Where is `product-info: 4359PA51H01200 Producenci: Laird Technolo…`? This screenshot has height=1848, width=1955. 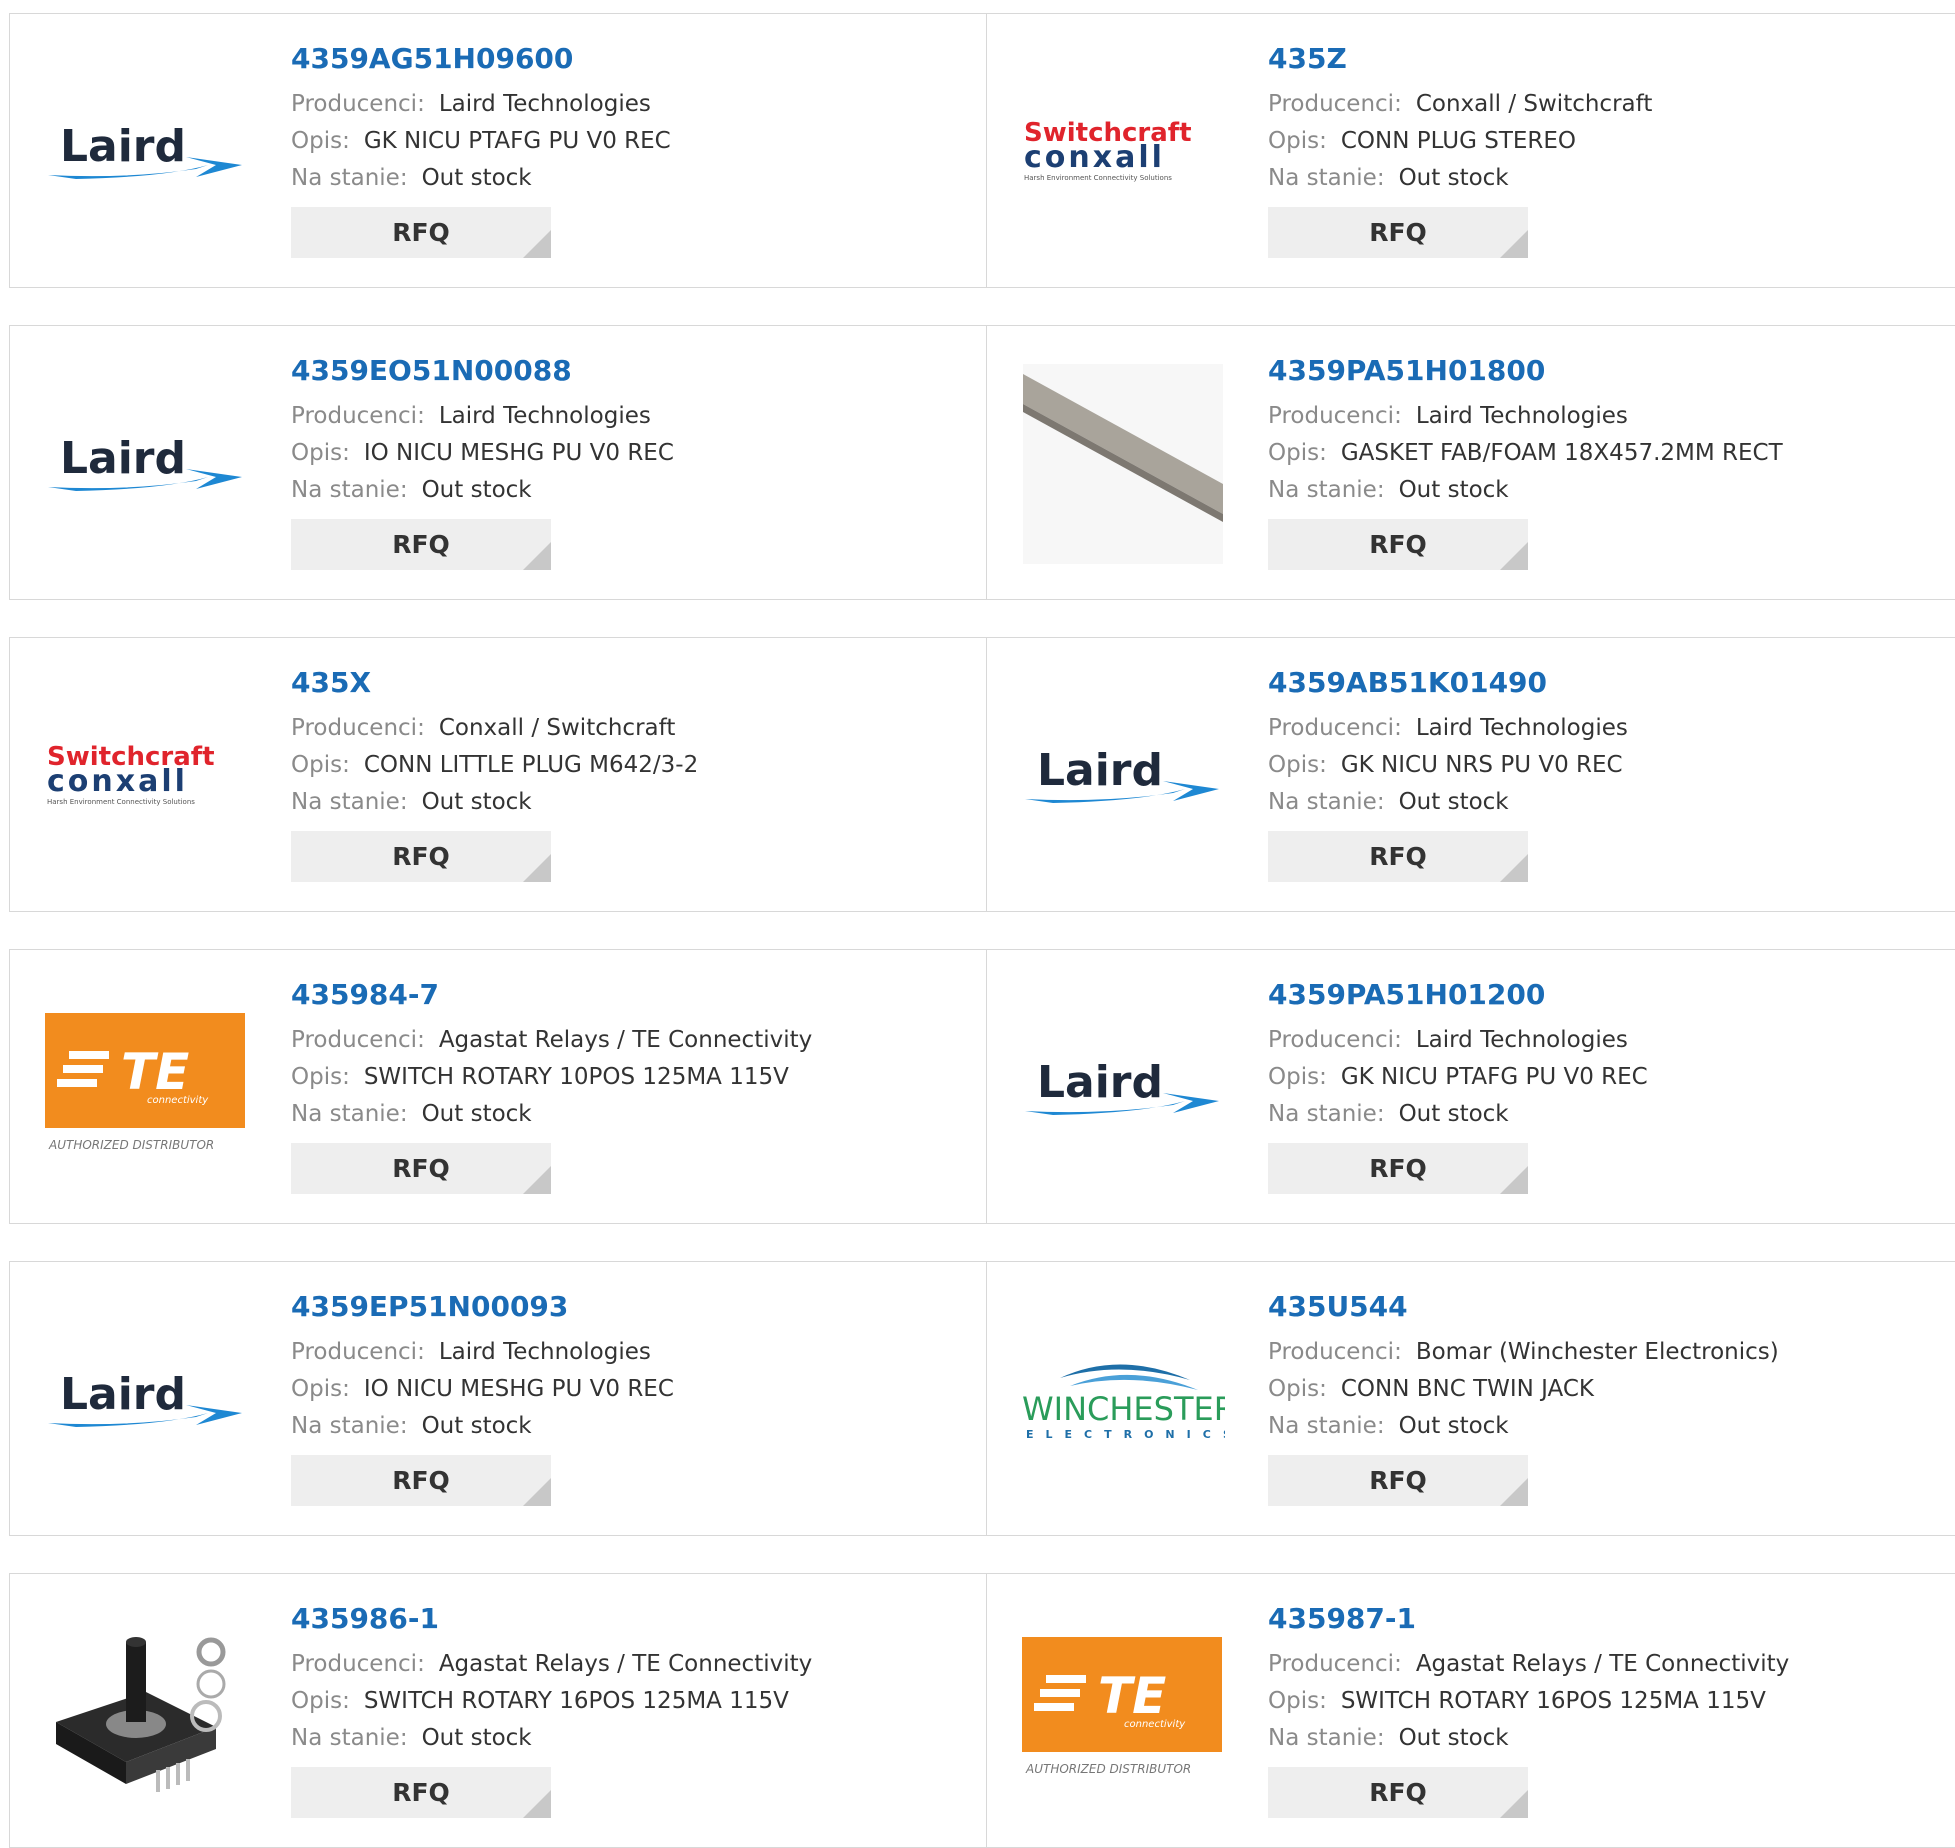
product-info: 4359PA51H01200 Producenci: Laird Technolo… is located at coordinates (1458, 1086).